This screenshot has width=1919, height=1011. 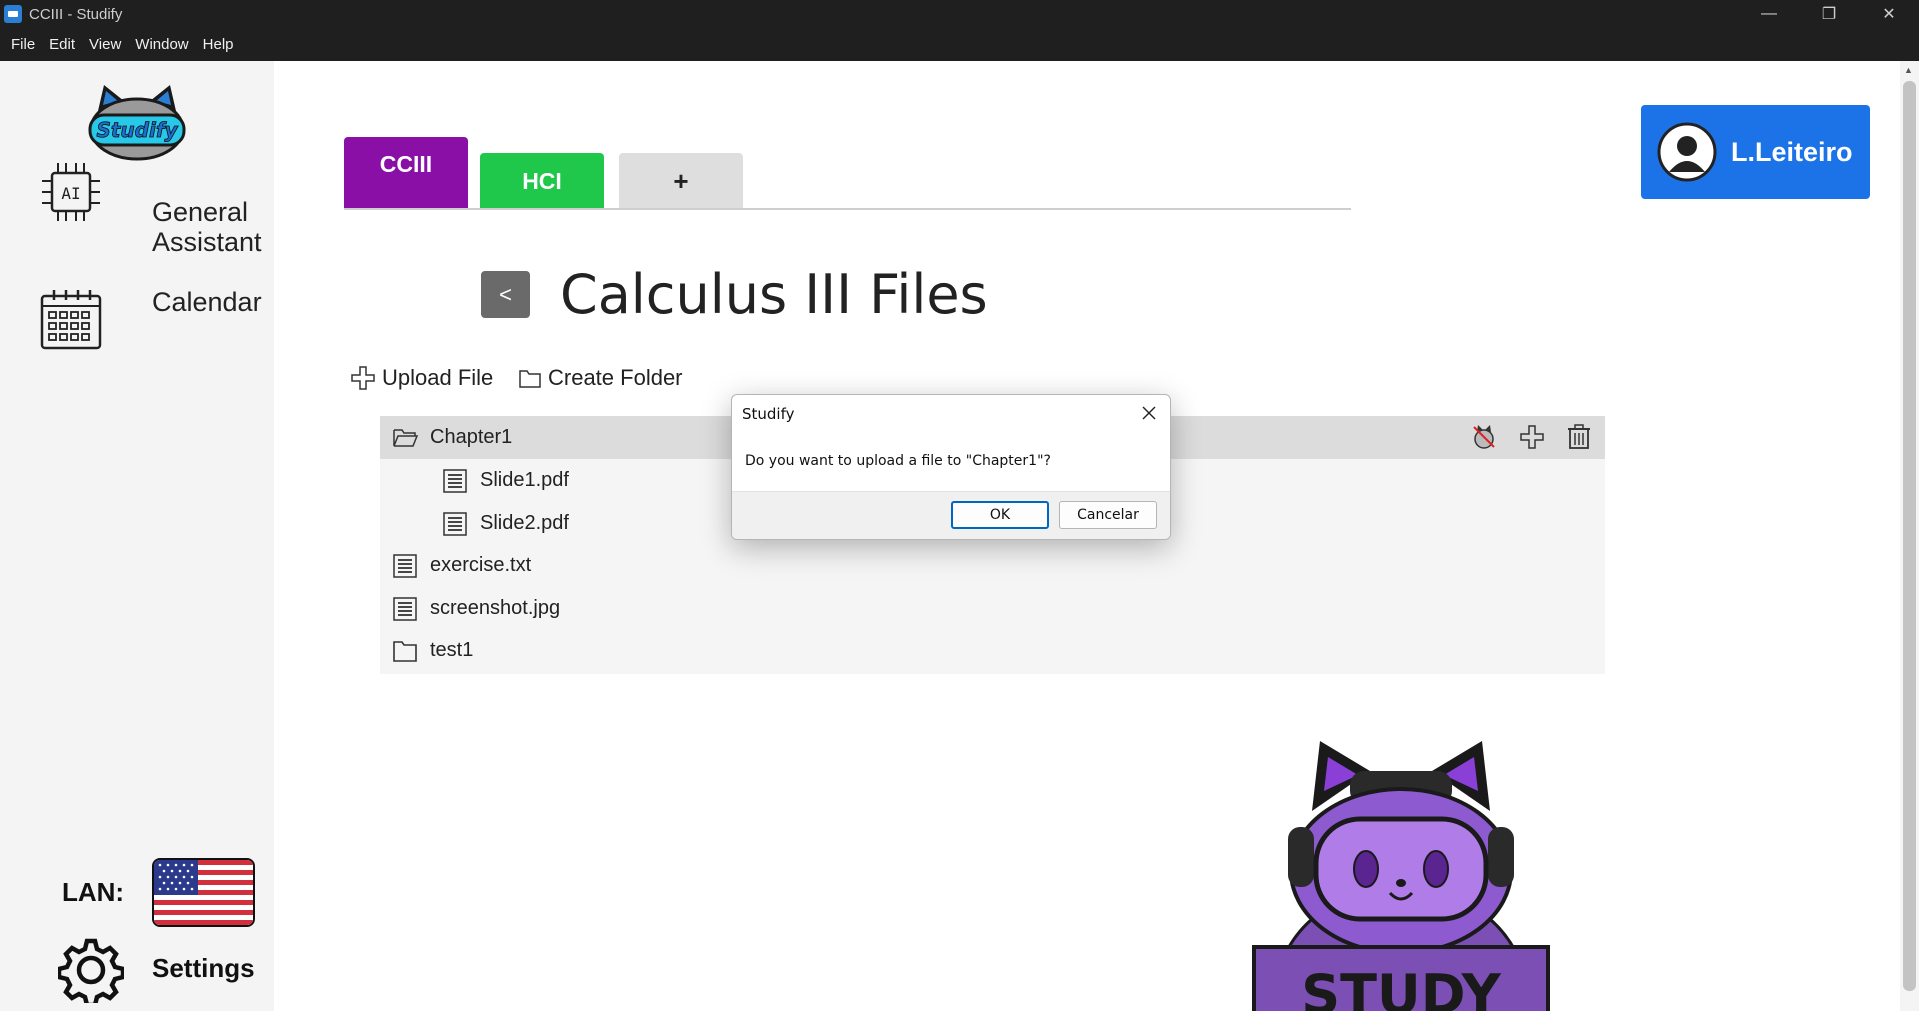 What do you see at coordinates (1108, 515) in the screenshot?
I see `cancel-button: Cancelar` at bounding box center [1108, 515].